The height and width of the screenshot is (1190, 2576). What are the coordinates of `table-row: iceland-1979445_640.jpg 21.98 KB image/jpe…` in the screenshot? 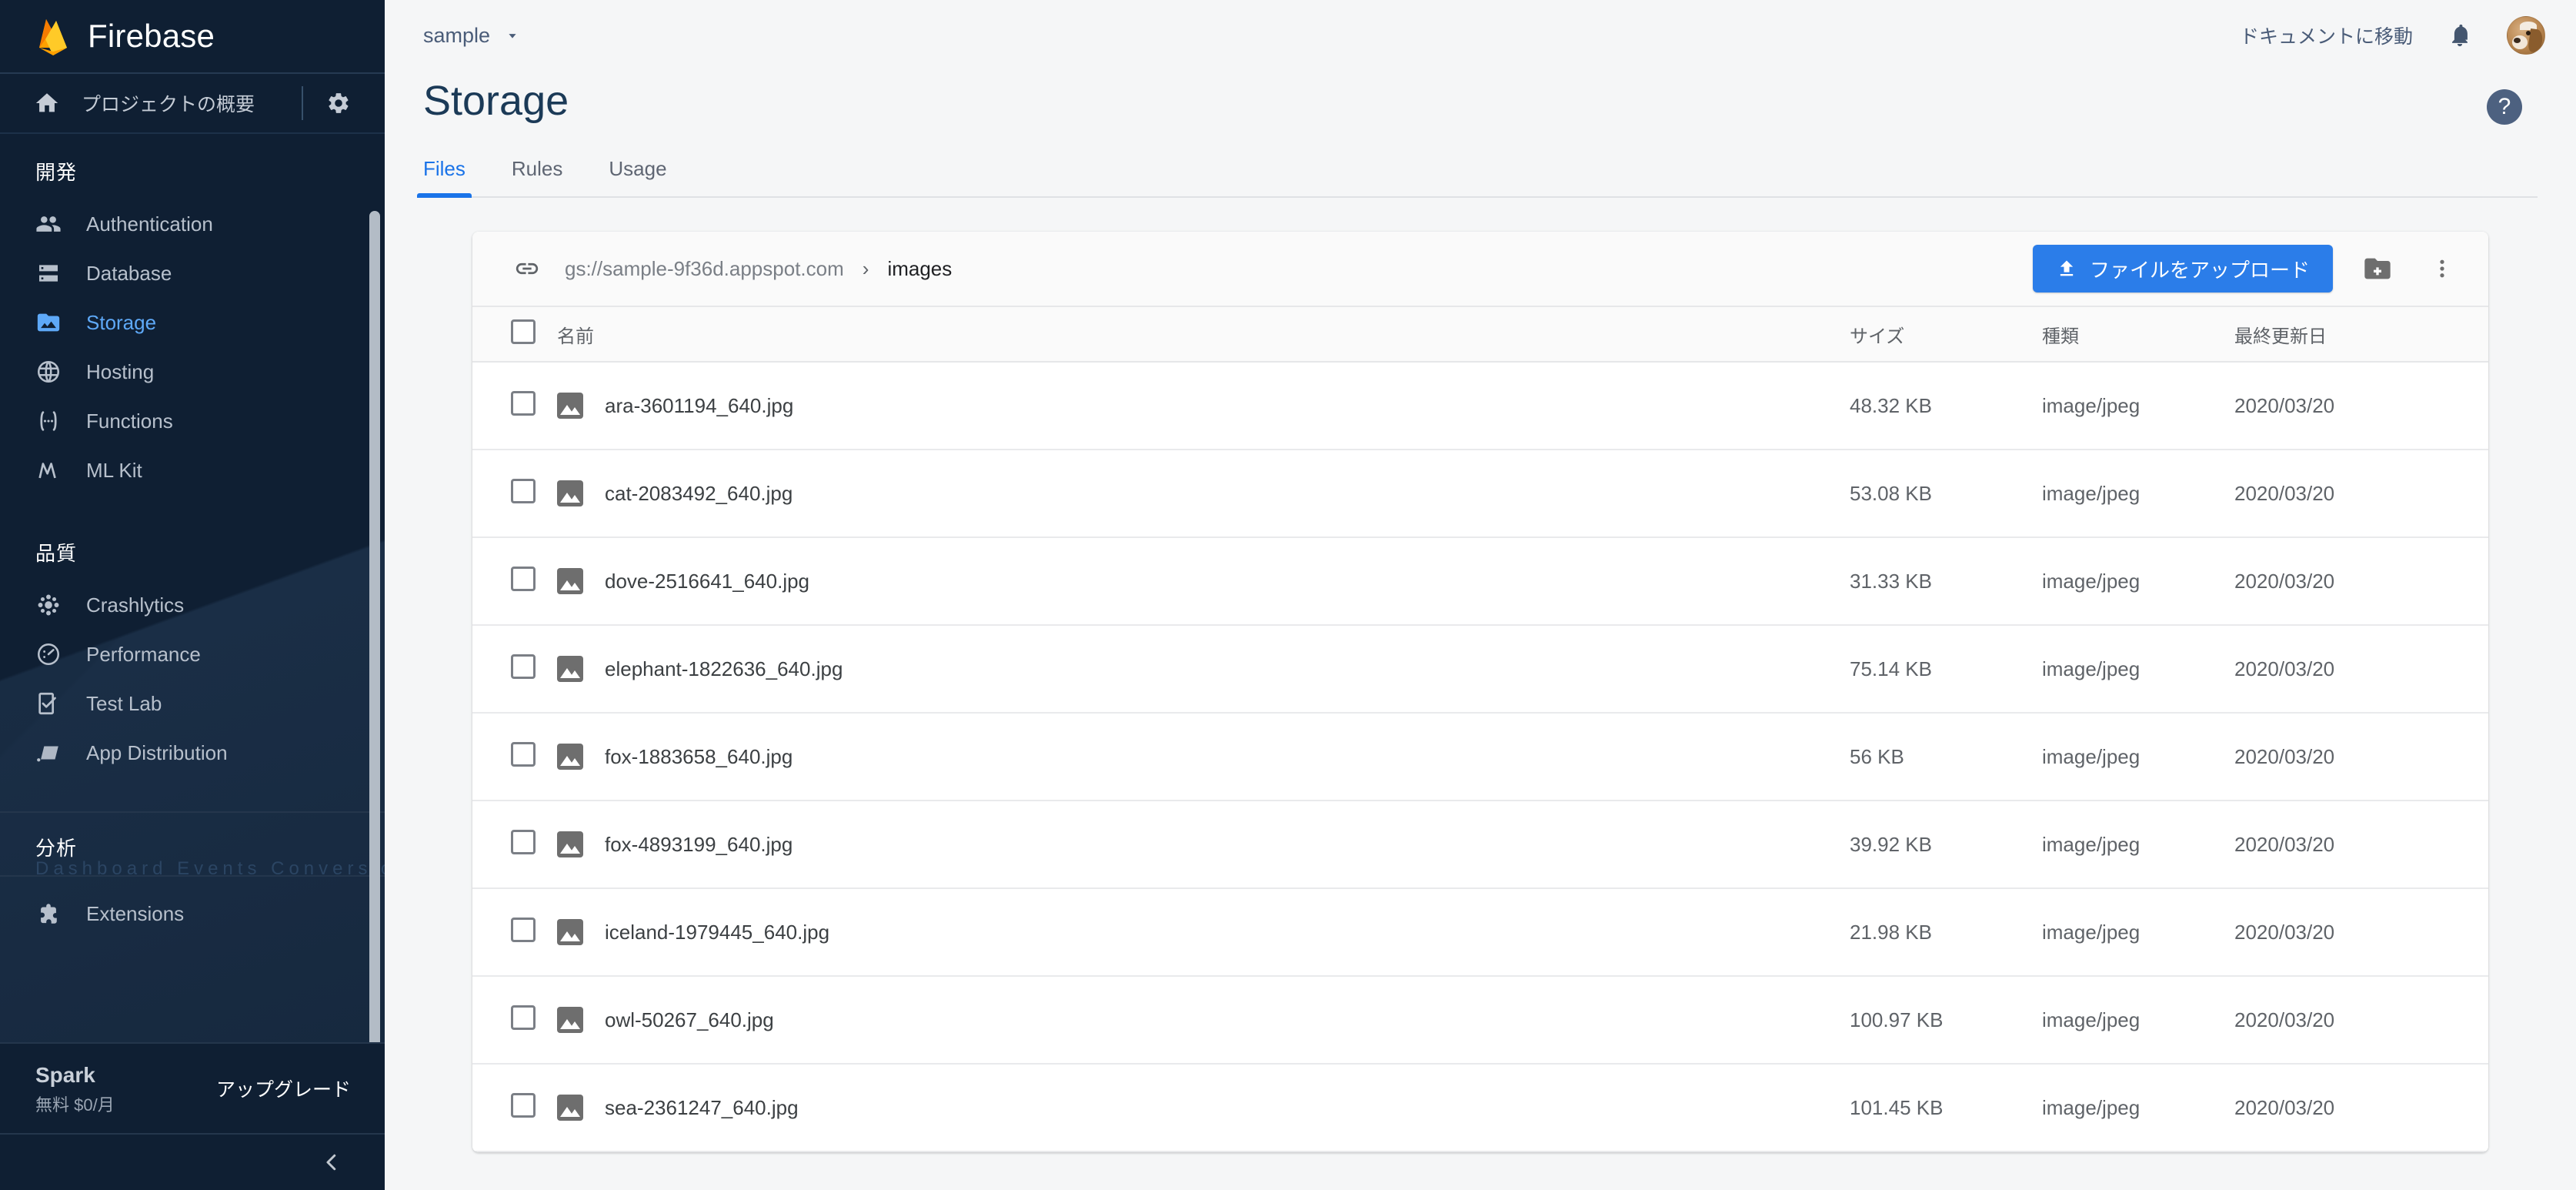 It's located at (1480, 933).